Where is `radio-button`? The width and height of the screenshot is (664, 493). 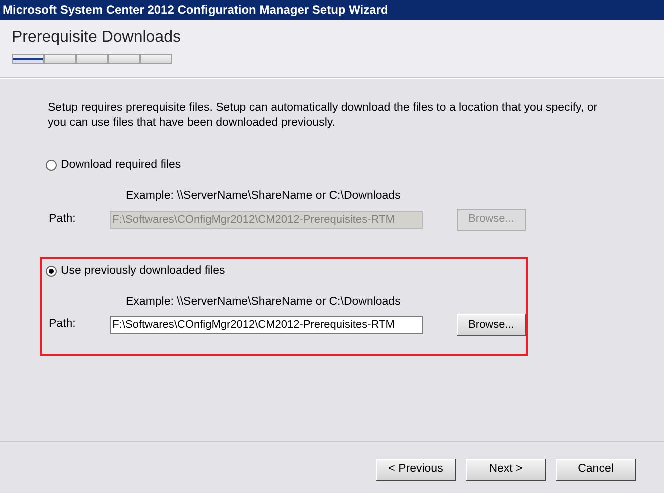 radio-button is located at coordinates (51, 271).